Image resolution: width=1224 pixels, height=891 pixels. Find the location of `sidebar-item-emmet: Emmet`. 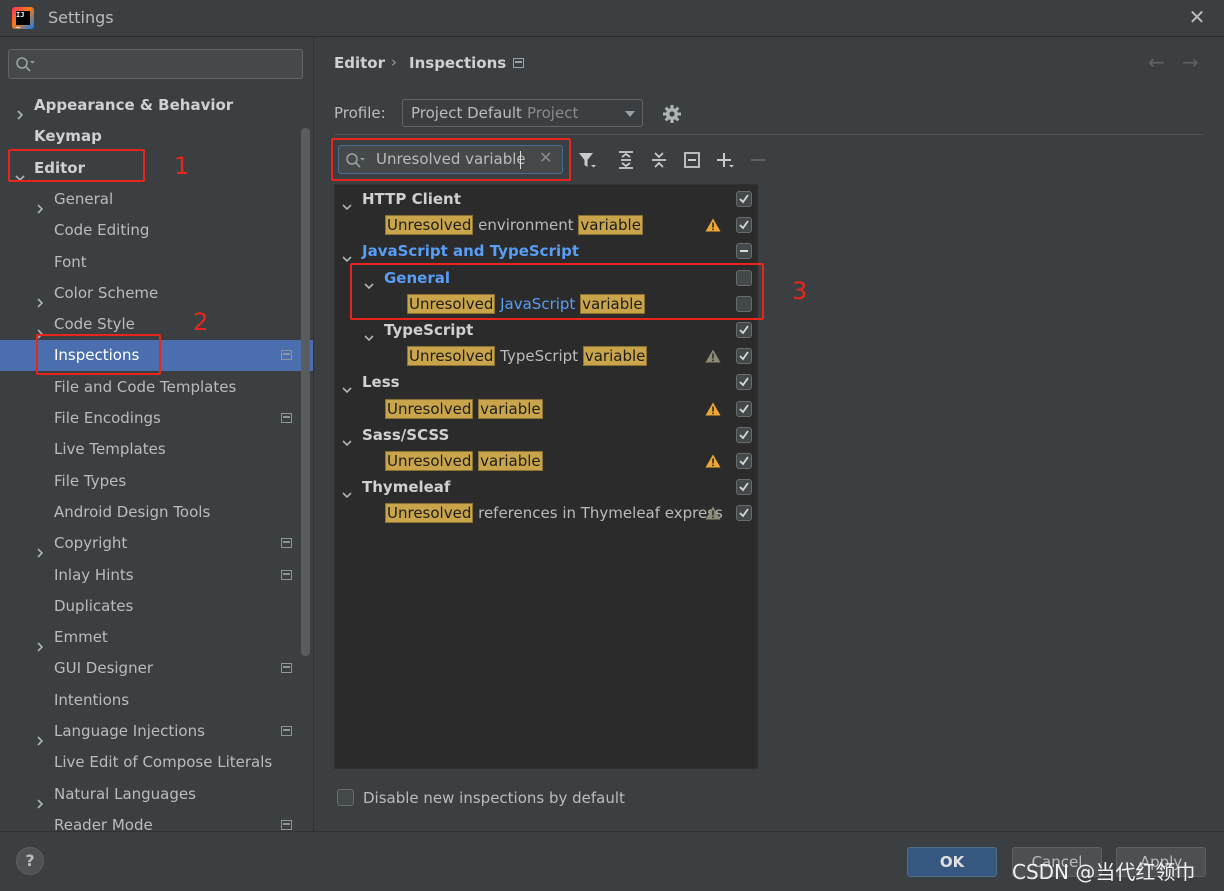

sidebar-item-emmet: Emmet is located at coordinates (156, 637).